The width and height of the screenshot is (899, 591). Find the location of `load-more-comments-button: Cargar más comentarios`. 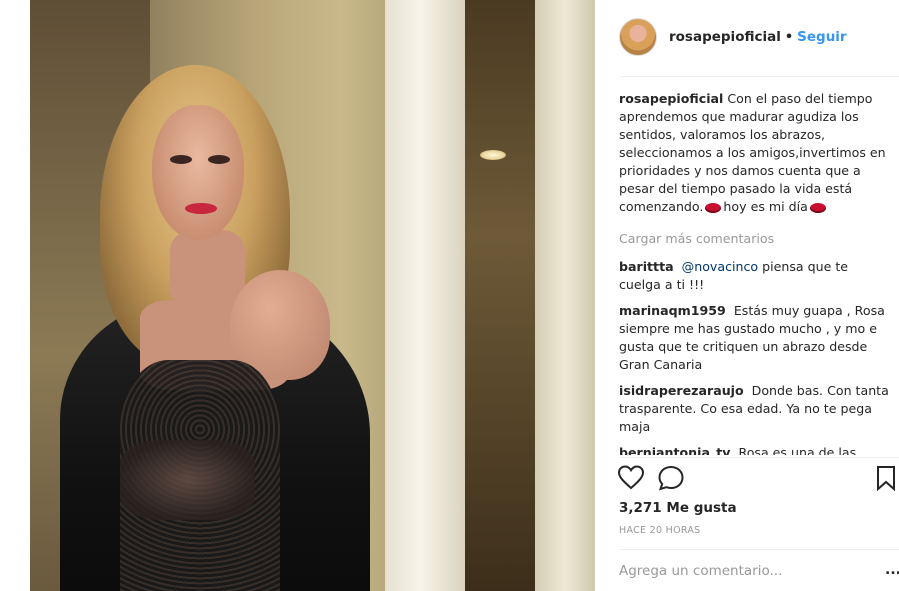

load-more-comments-button: Cargar más comentarios is located at coordinates (755, 239).